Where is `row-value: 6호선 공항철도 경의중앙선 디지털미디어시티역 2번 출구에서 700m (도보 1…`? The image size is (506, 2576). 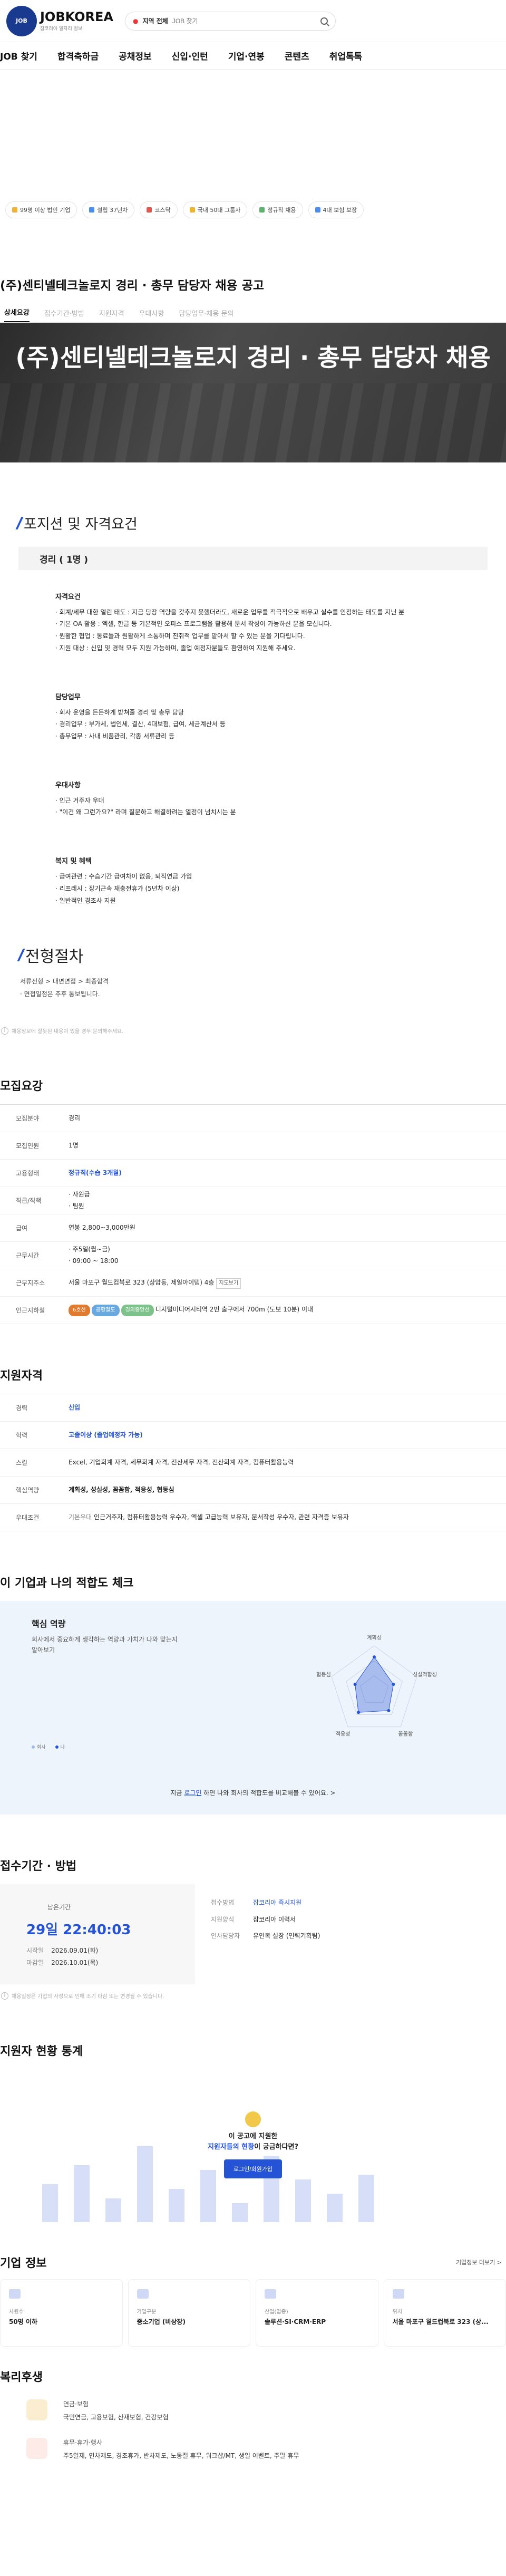 row-value: 6호선 공항철도 경의중앙선 디지털미디어시티역 2번 출구에서 700m (도보 1… is located at coordinates (287, 1310).